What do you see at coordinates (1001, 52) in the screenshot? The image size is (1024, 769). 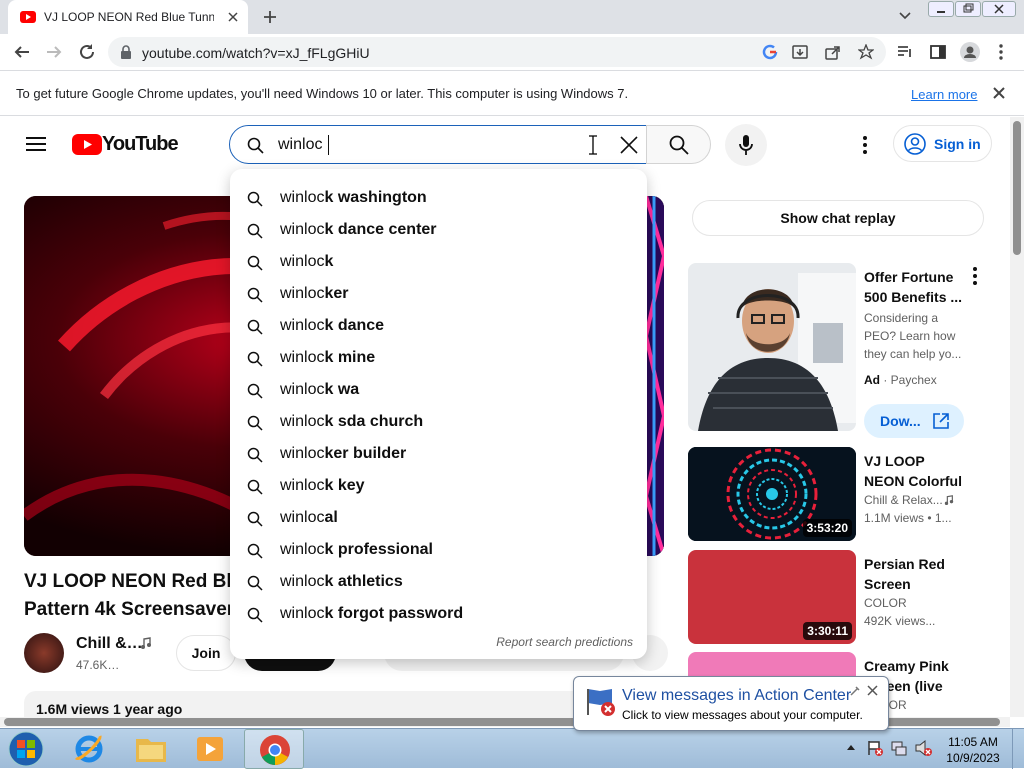 I see `chrome-menu-icon` at bounding box center [1001, 52].